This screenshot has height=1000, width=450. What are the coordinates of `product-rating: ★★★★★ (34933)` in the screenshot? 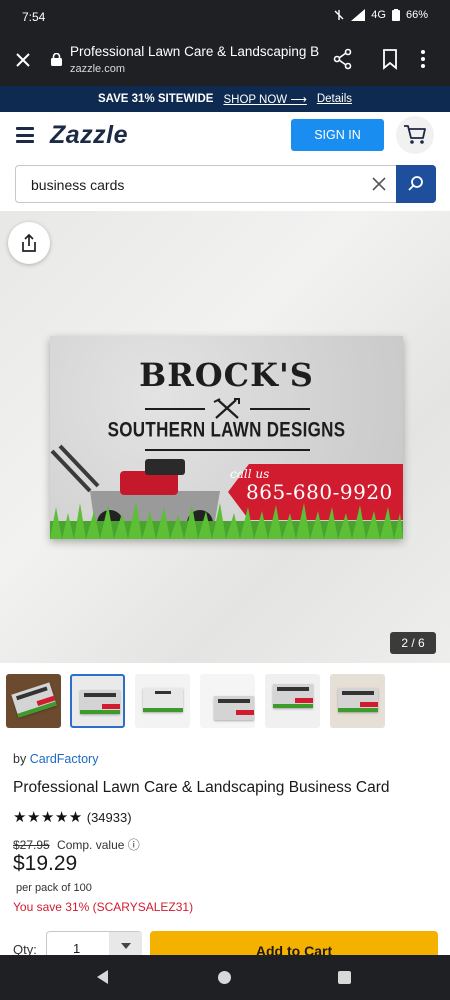 It's located at (72, 817).